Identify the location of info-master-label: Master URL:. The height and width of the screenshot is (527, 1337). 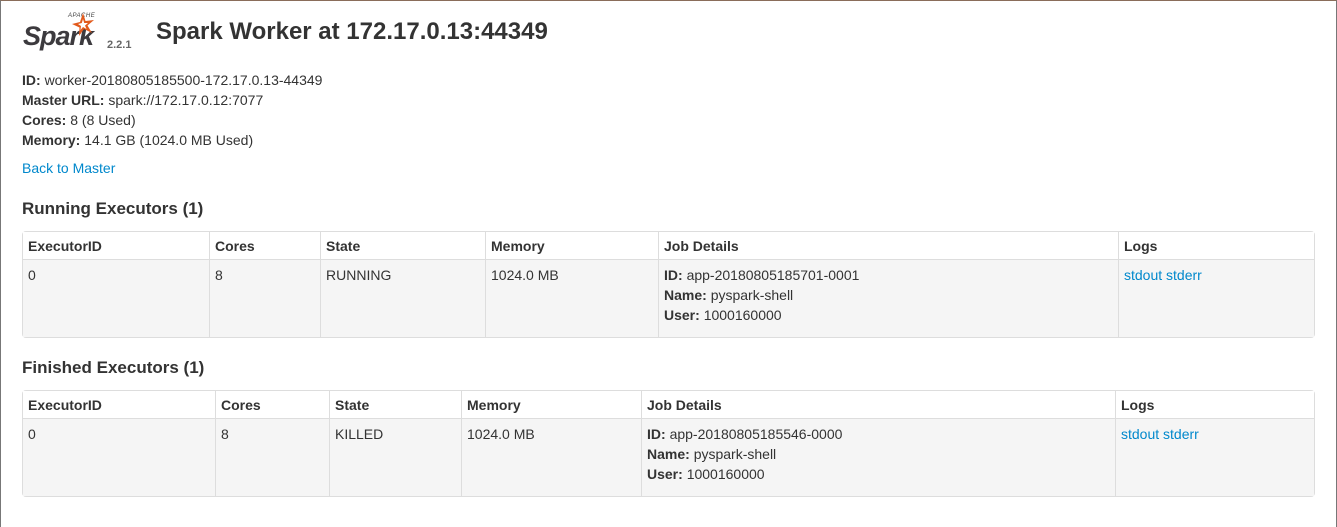
(63, 100).